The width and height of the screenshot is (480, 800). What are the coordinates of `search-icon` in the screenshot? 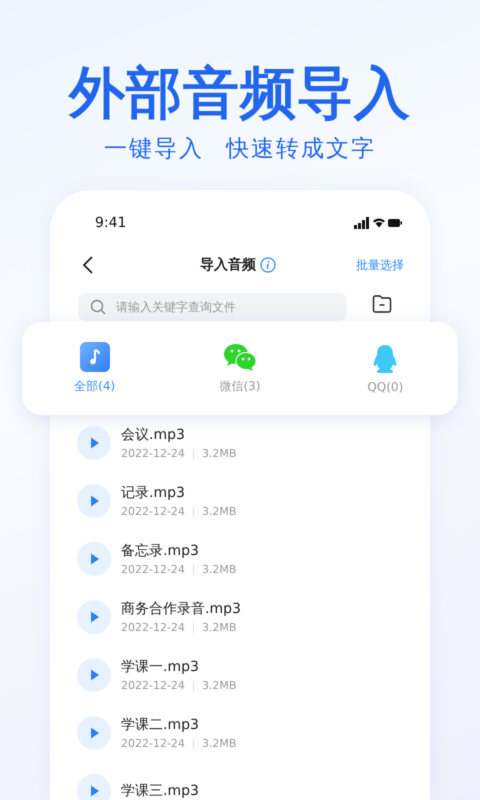 It's located at (98, 307).